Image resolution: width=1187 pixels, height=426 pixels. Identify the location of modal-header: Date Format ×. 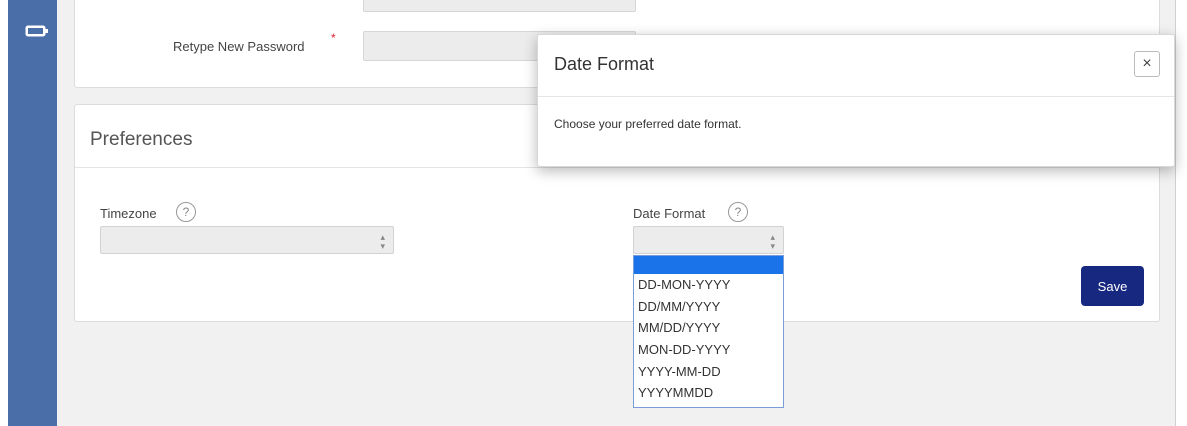
(856, 66).